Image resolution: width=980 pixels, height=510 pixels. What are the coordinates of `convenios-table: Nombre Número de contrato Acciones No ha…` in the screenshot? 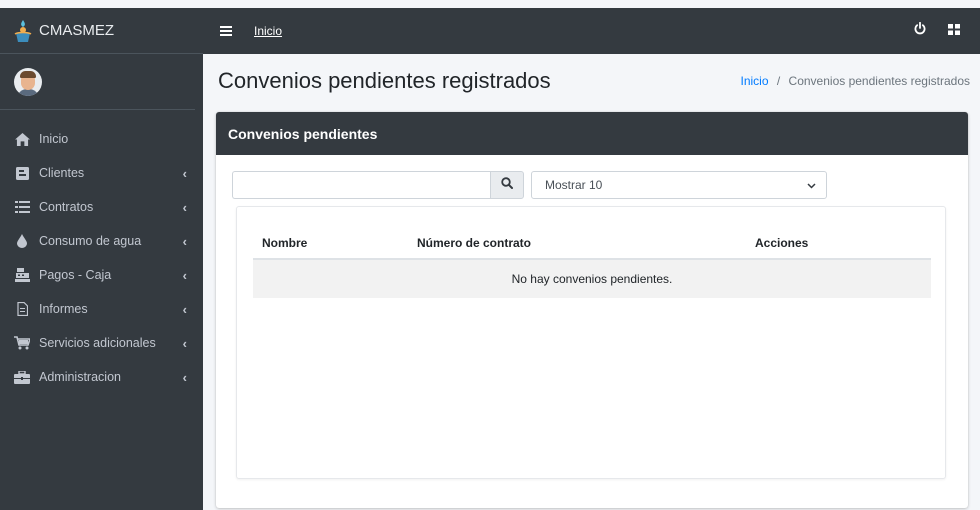 It's located at (592, 263).